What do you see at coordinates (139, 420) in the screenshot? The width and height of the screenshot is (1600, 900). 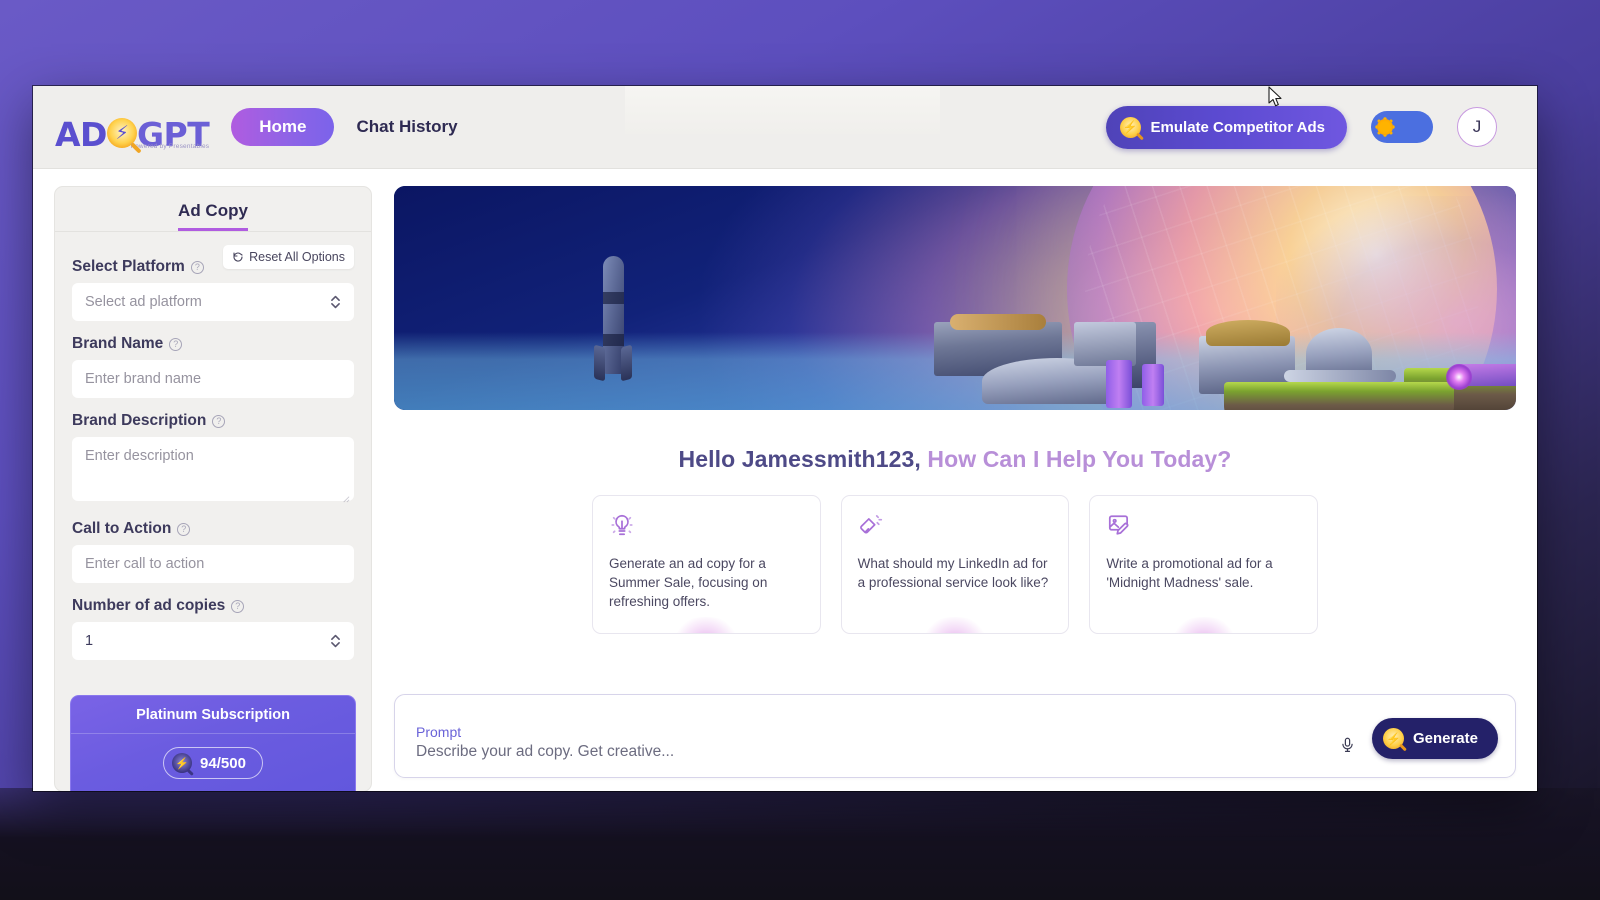 I see `label-text: Brand Description` at bounding box center [139, 420].